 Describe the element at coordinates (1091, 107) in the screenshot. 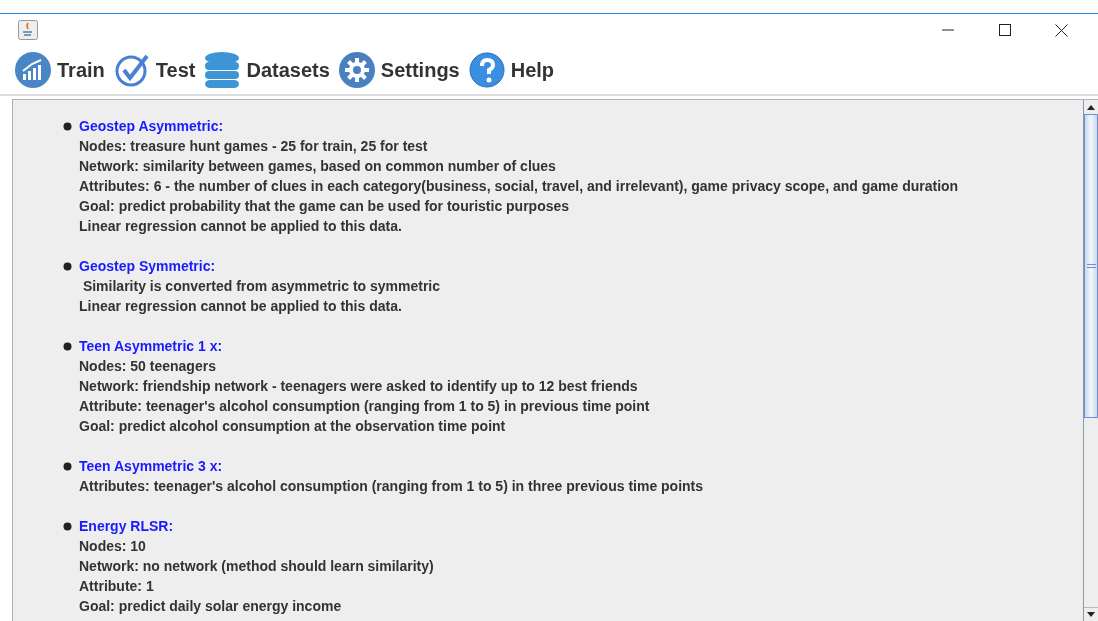

I see `up-arrow-icon` at that location.